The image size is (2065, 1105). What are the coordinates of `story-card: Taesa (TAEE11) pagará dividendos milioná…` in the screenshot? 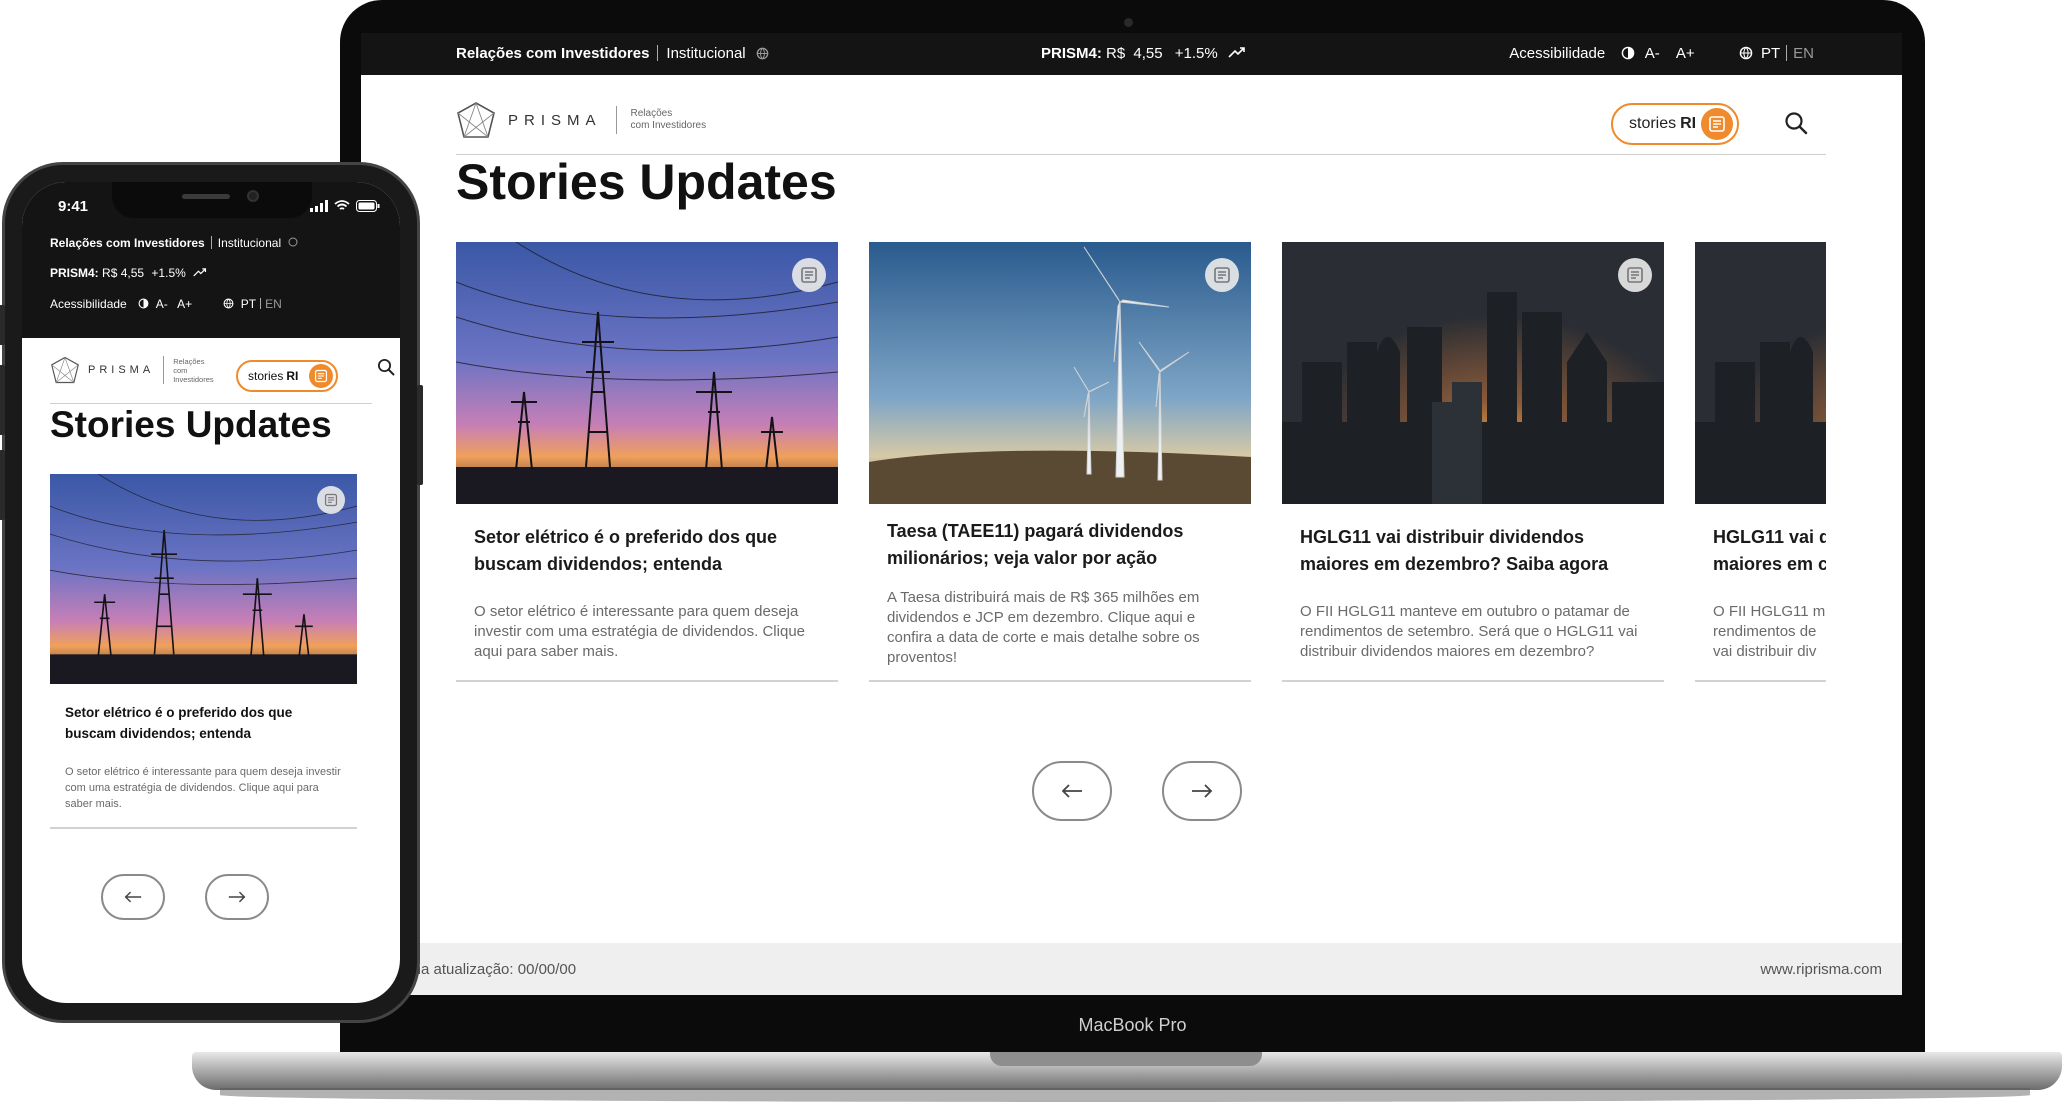 It's located at (1060, 462).